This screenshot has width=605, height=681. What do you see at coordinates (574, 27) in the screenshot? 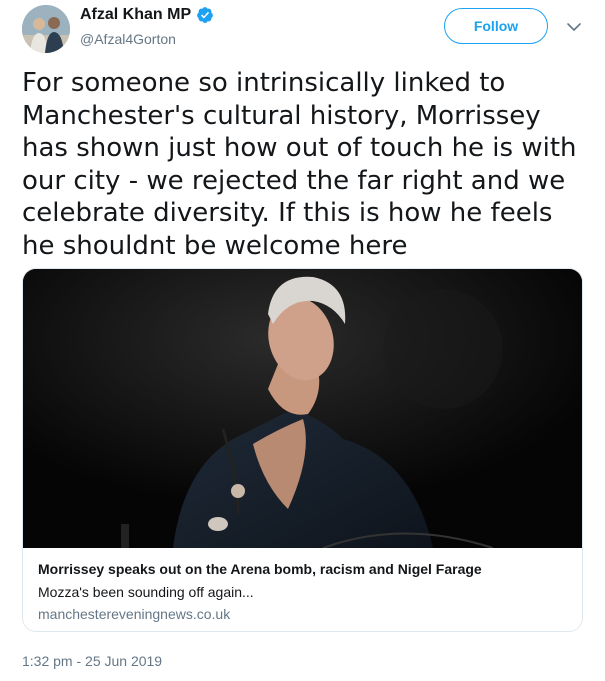
I see `chevron-down-icon` at bounding box center [574, 27].